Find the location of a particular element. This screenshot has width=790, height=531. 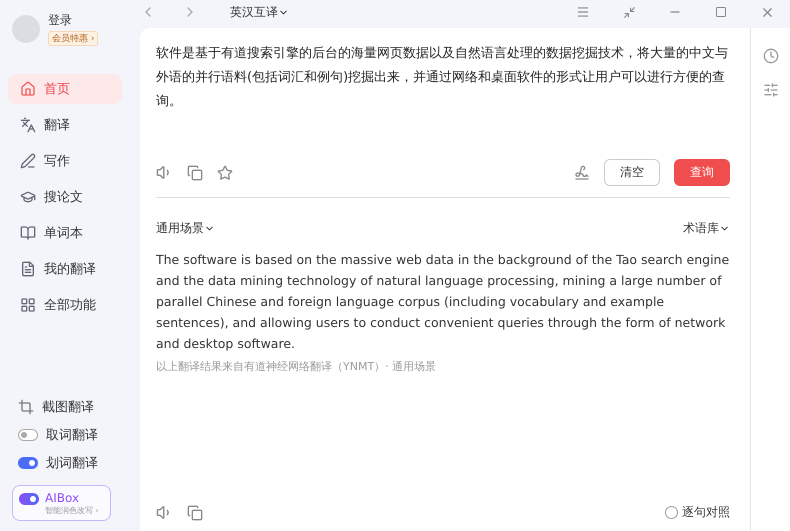

source-note: 以上翻译结果来自有道神经网络翻译（YNMT）· 通用场景 is located at coordinates (297, 366).